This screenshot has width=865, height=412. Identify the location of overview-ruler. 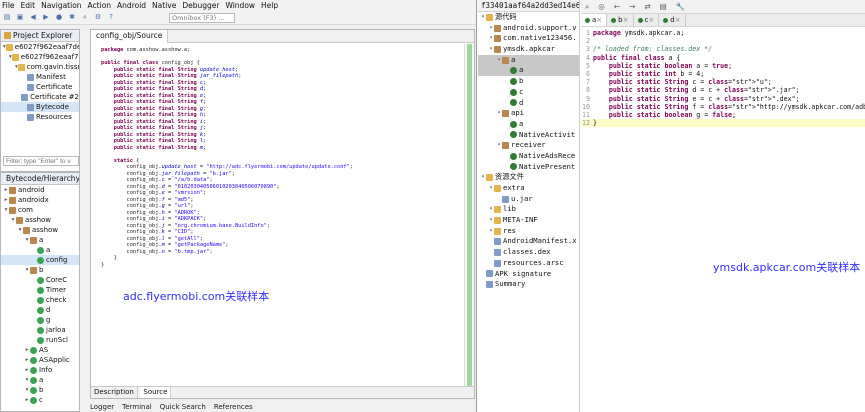
(469, 215).